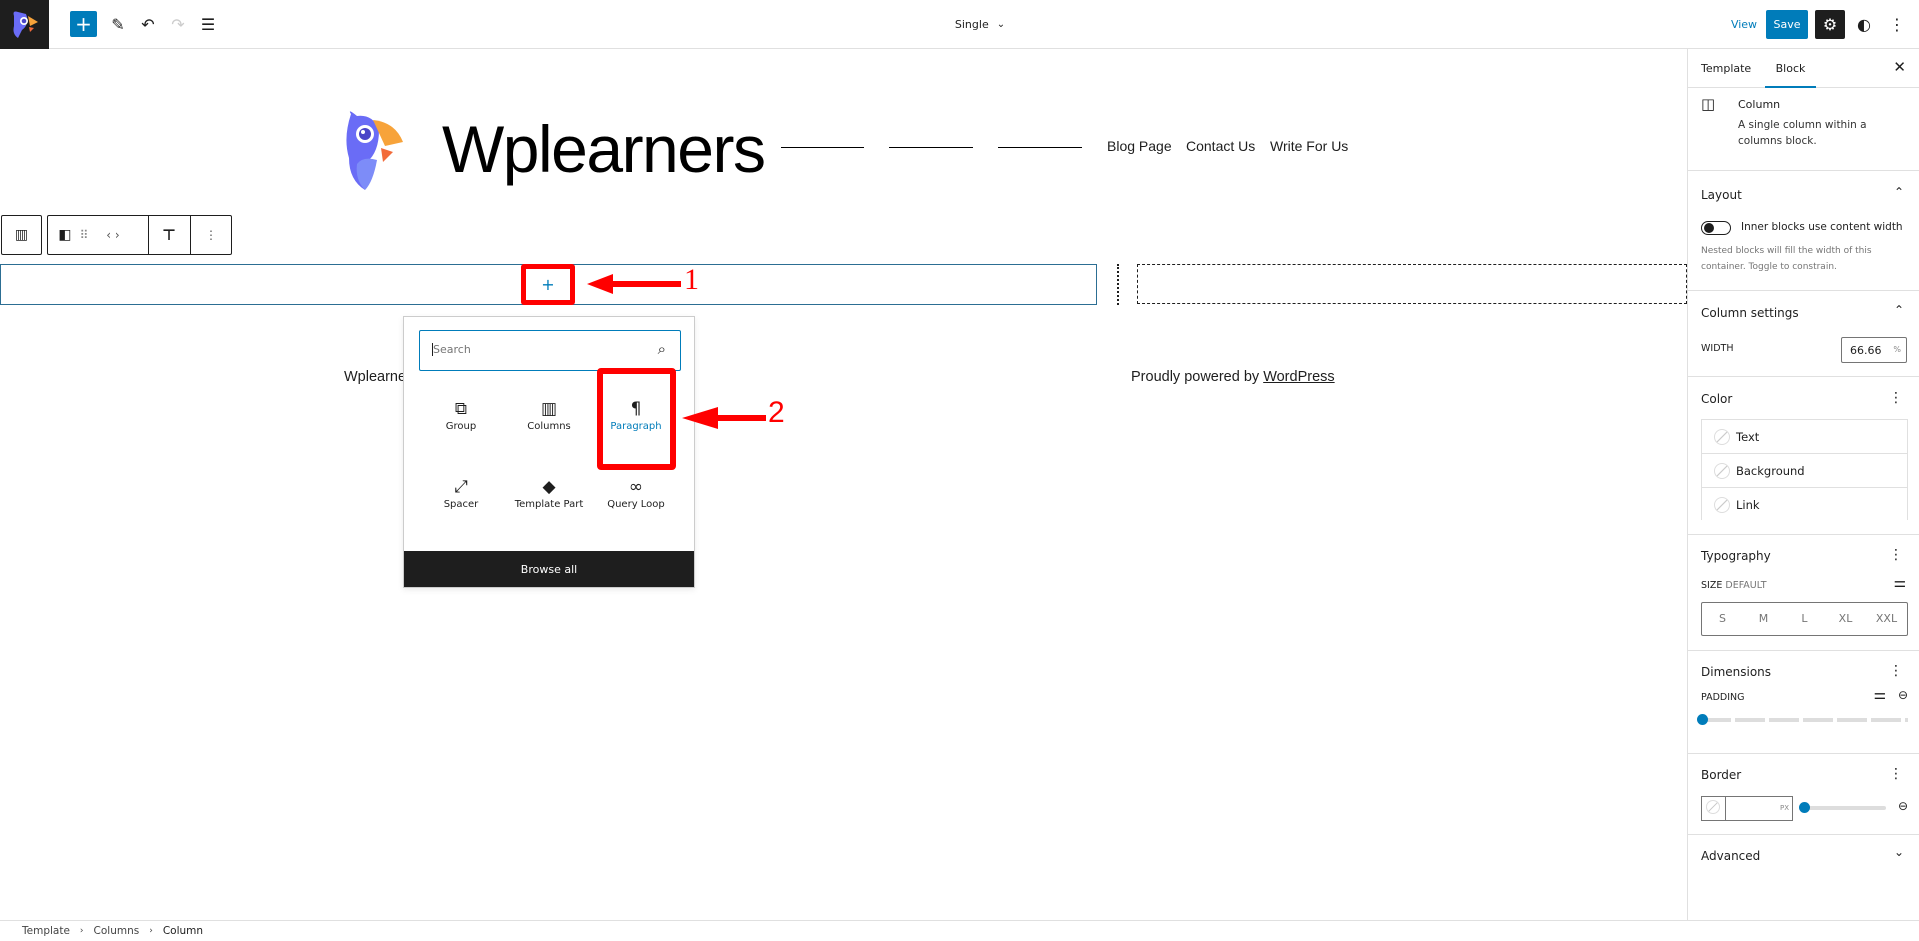 The width and height of the screenshot is (1919, 941). What do you see at coordinates (1726, 68) in the screenshot?
I see `tab-template: Template` at bounding box center [1726, 68].